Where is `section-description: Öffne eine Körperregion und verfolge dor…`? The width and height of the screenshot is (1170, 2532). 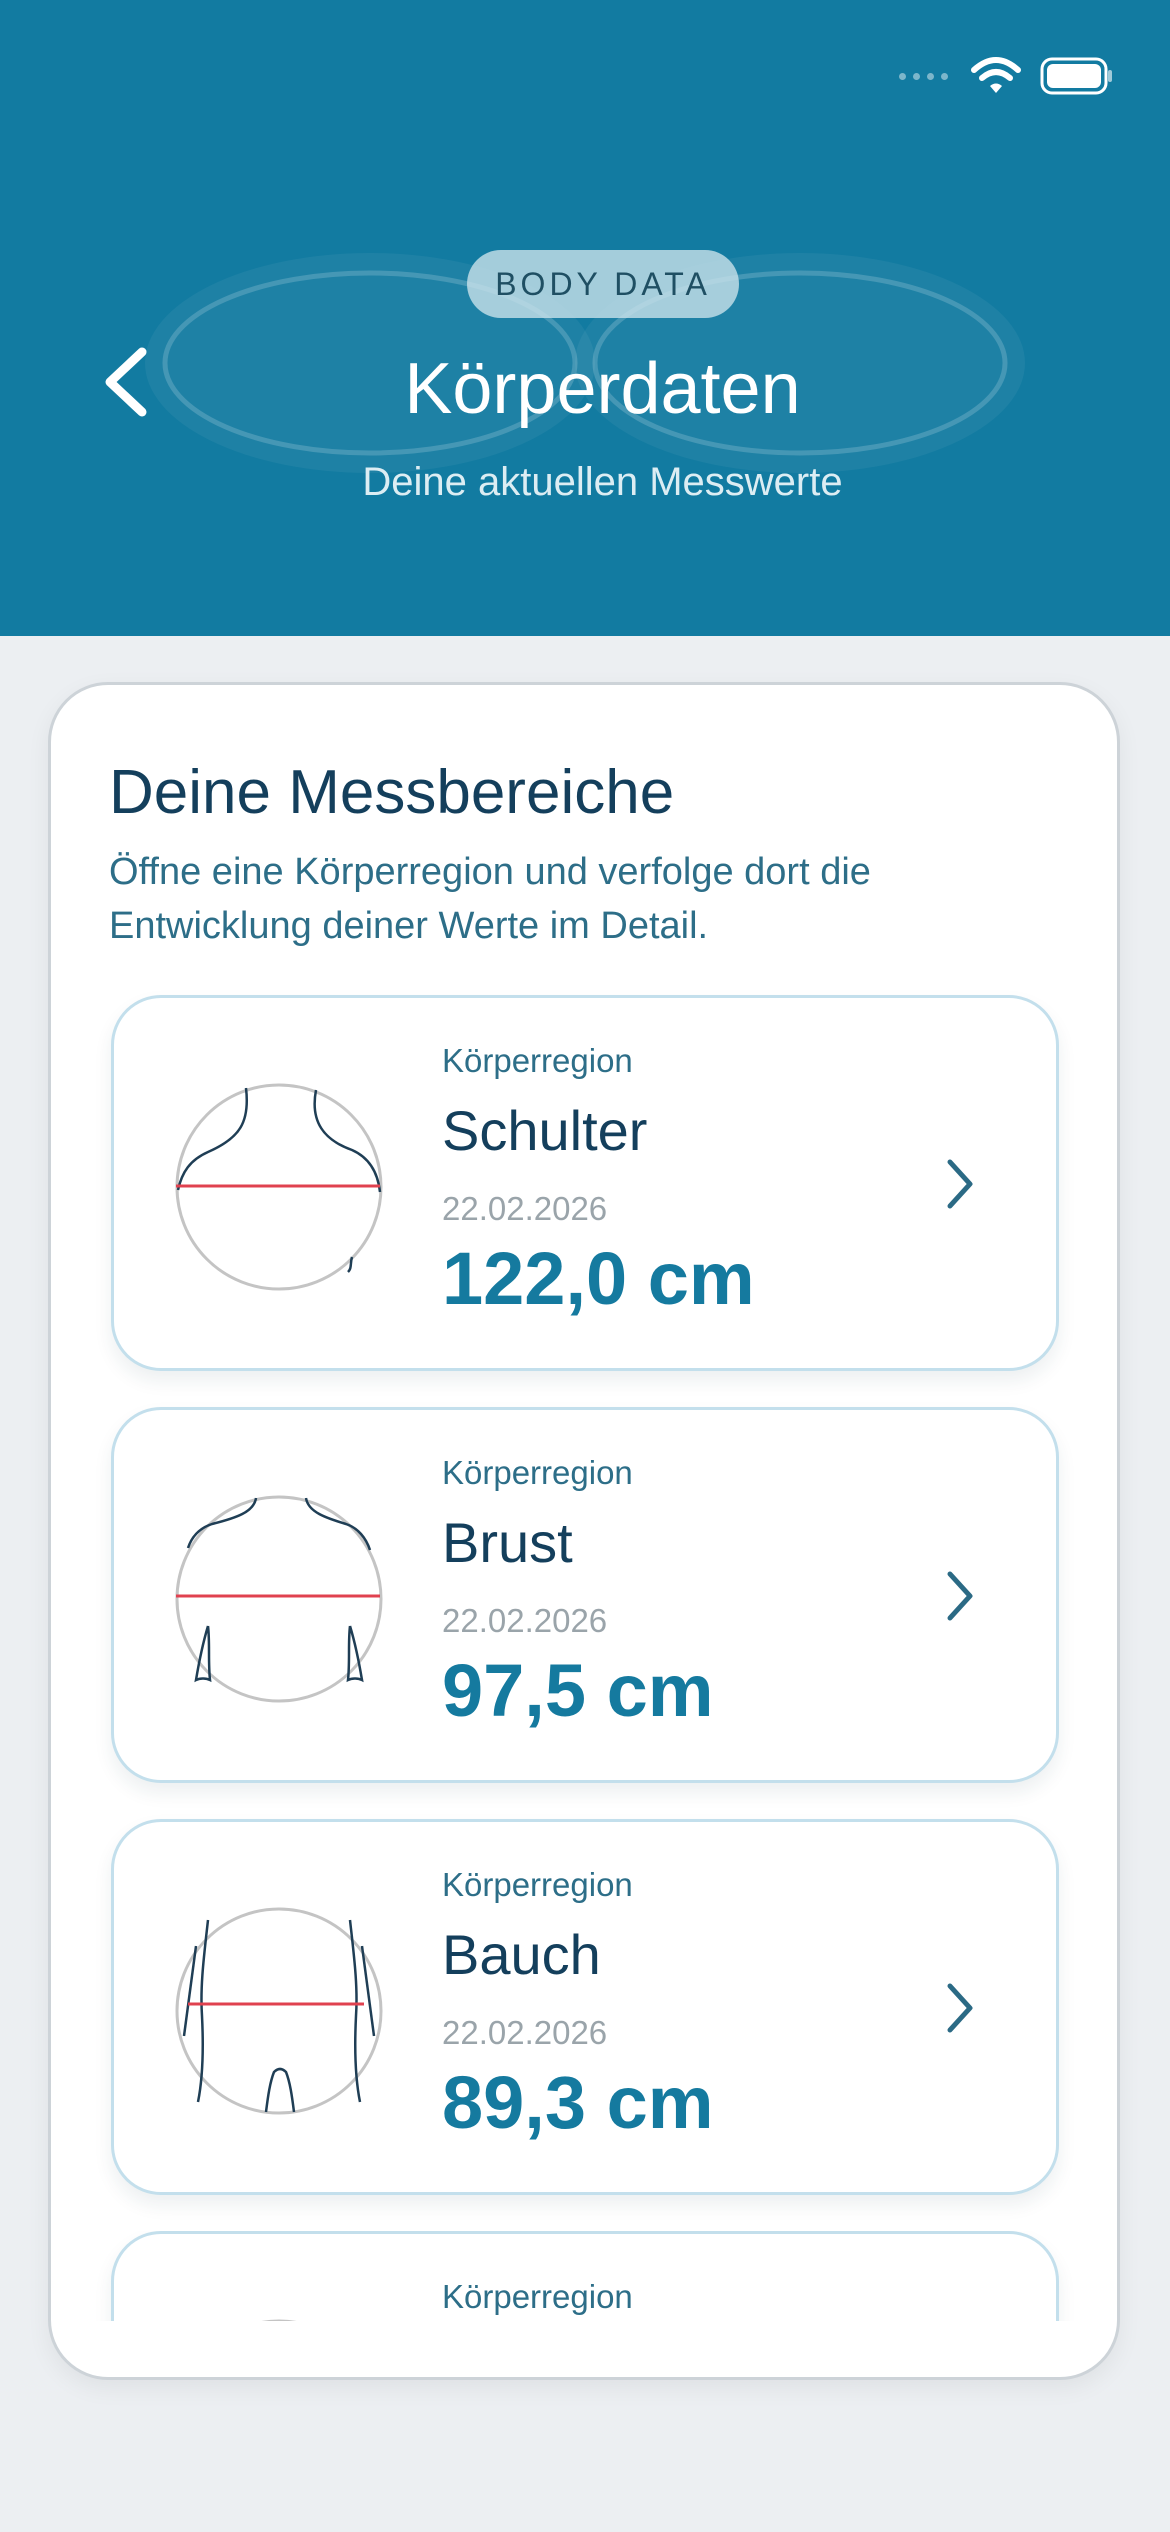 section-description: Öffne eine Körperregion und verfolge dor… is located at coordinates (490, 899).